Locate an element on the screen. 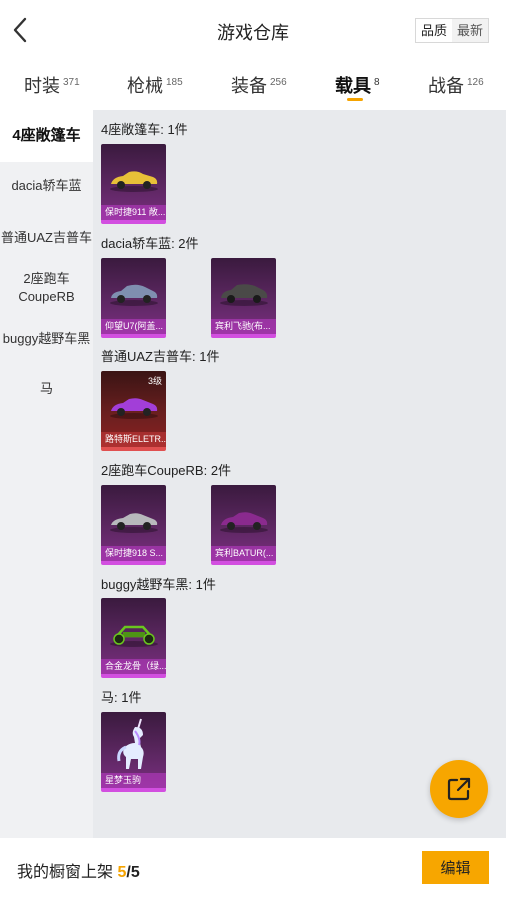 The width and height of the screenshot is (506, 897). showcase-label: 我的橱窗上架 is located at coordinates (67, 872).